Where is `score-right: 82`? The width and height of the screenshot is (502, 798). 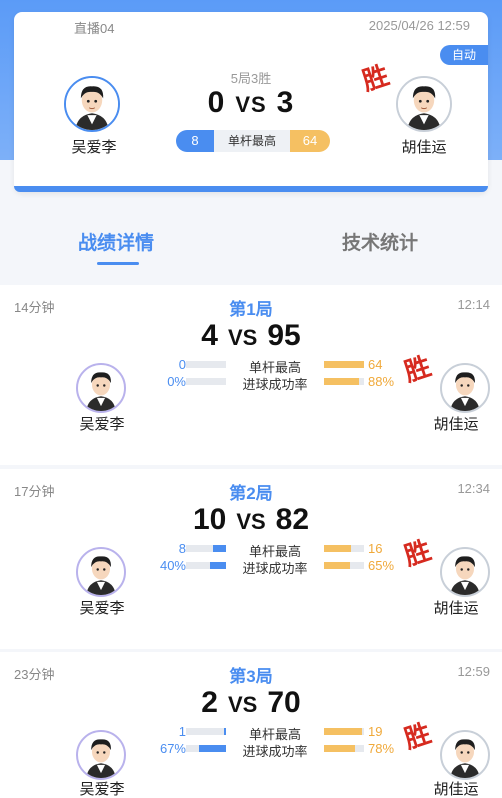 score-right: 82 is located at coordinates (292, 519).